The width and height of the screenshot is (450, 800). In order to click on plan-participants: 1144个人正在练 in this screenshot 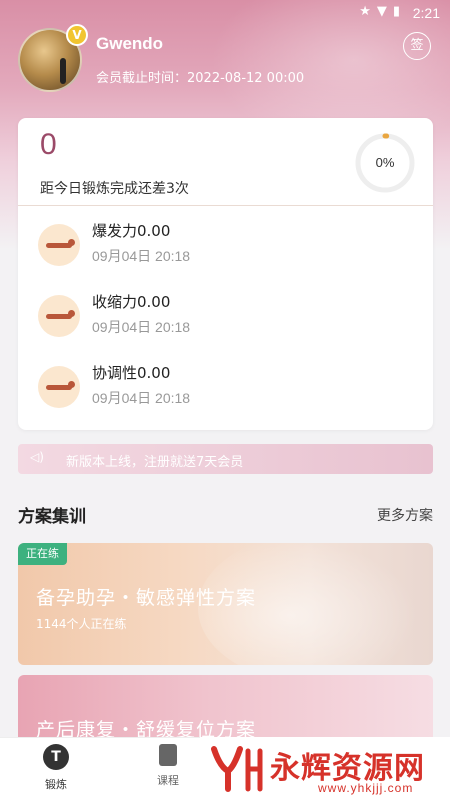, I will do `click(81, 624)`.